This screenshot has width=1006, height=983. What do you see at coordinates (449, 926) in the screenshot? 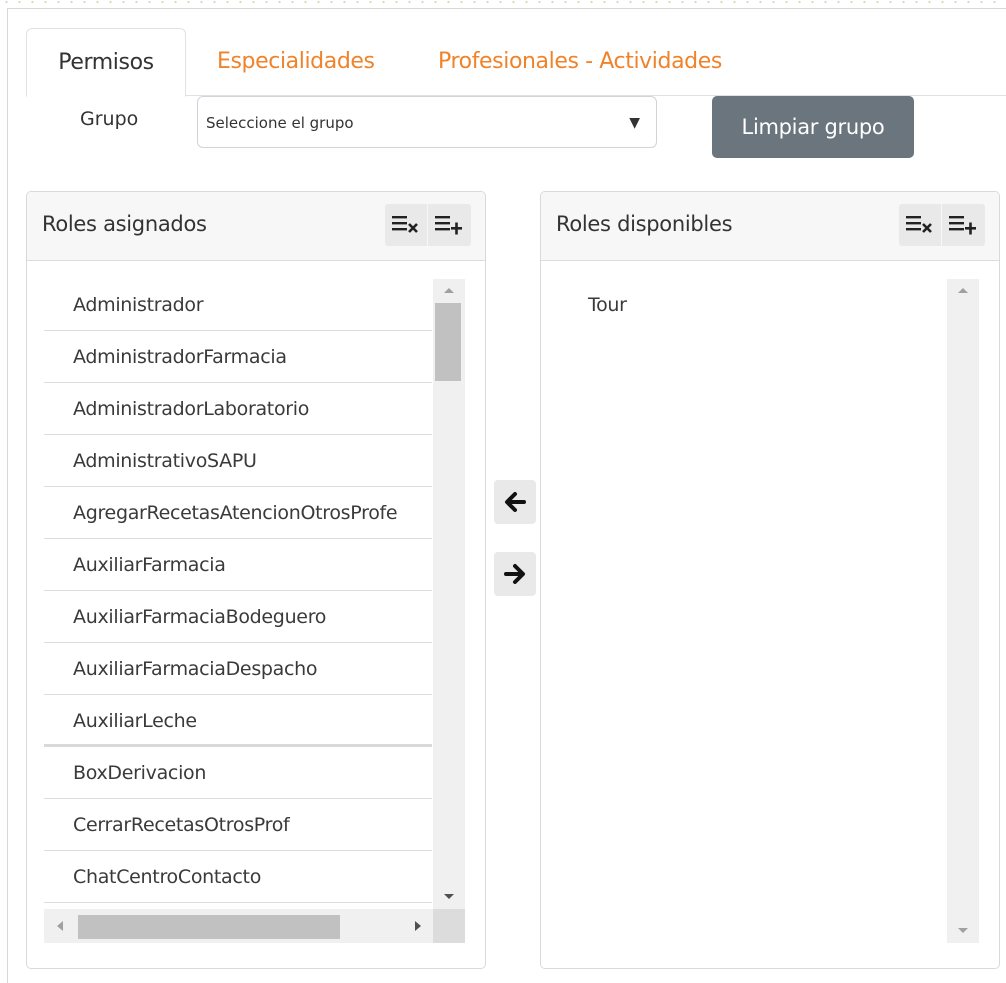
I see `scroll-corner` at bounding box center [449, 926].